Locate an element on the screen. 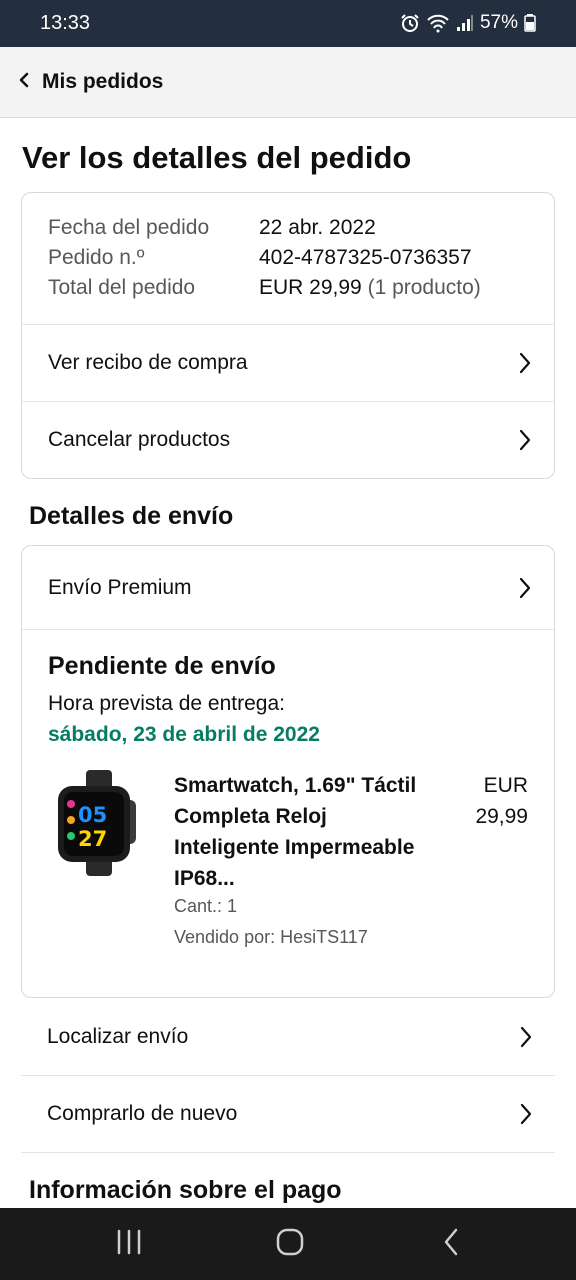  payment-section-title: Información sobre el pago is located at coordinates (185, 1190).